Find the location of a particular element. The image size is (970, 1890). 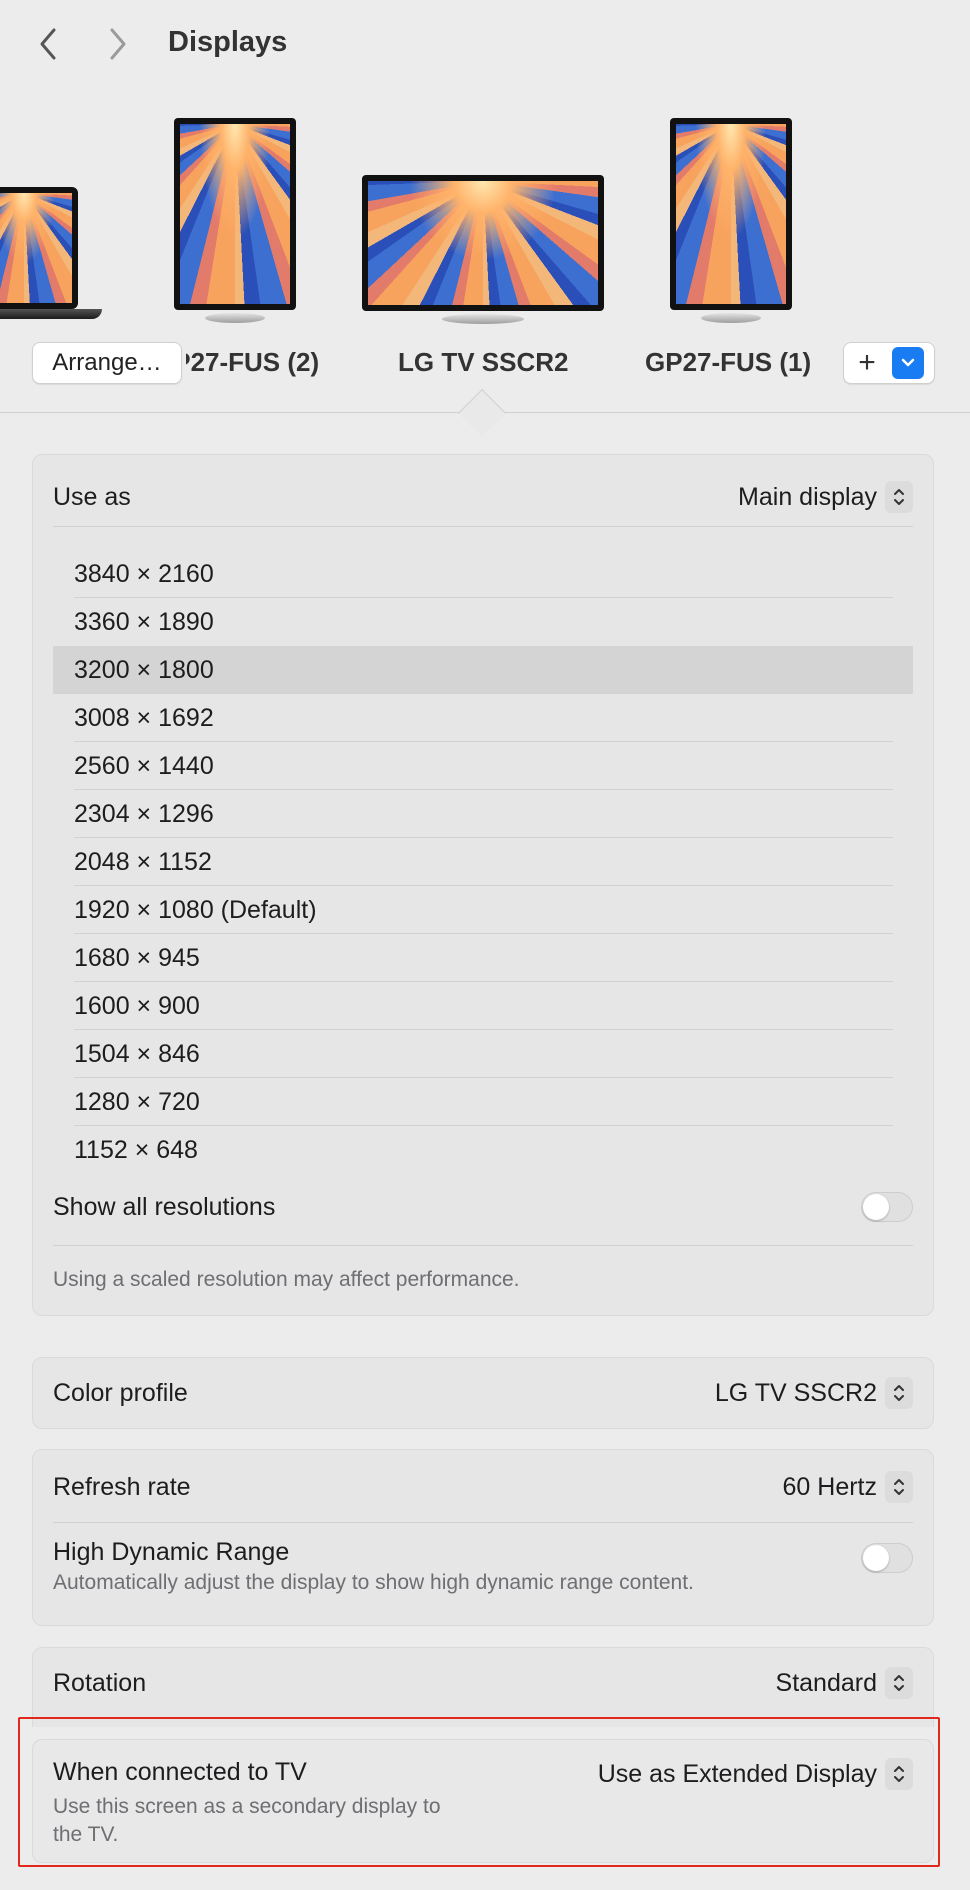

forward-button is located at coordinates (118, 44).